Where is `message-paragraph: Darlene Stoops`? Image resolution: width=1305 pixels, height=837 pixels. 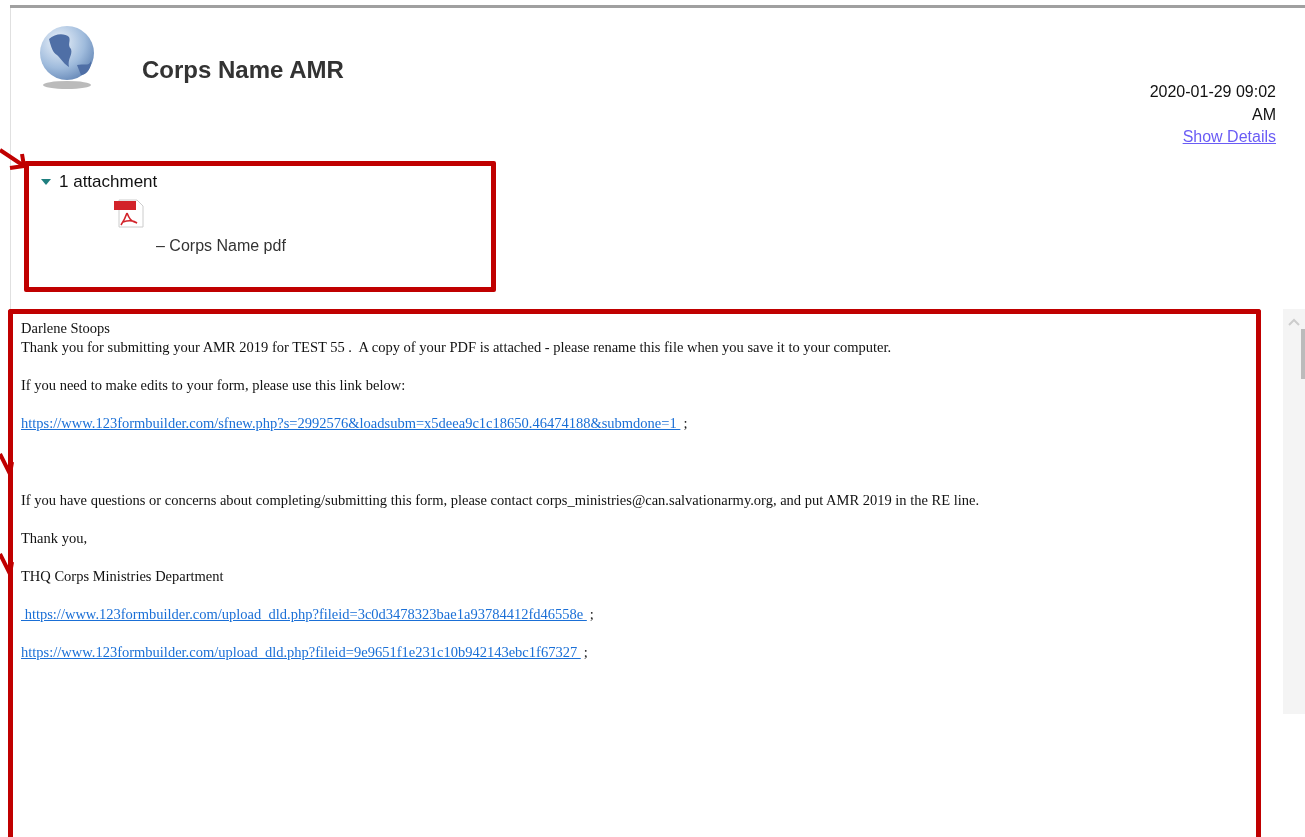 message-paragraph: Darlene Stoops is located at coordinates (66, 328).